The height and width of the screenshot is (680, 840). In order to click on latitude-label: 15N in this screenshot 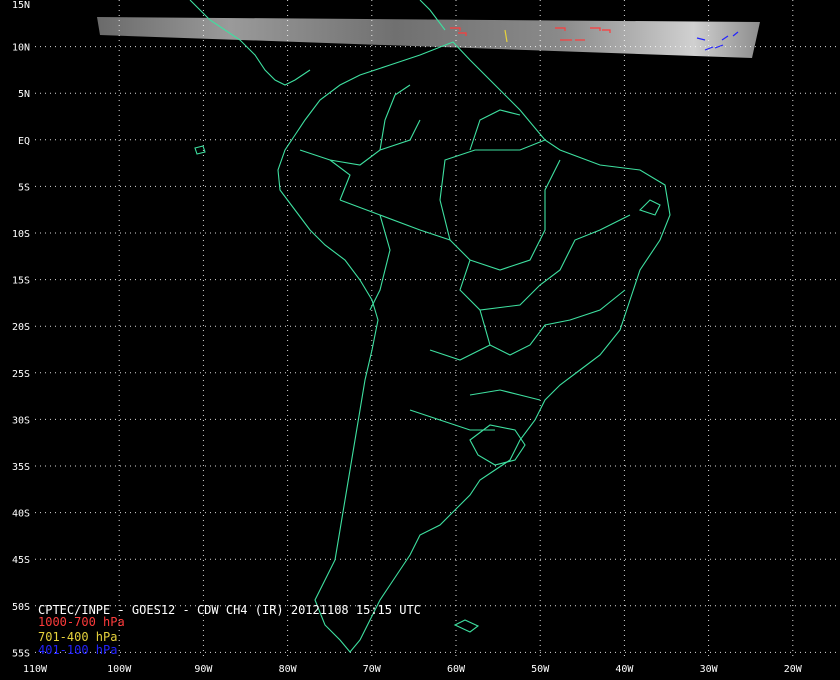, I will do `click(21, 5)`.